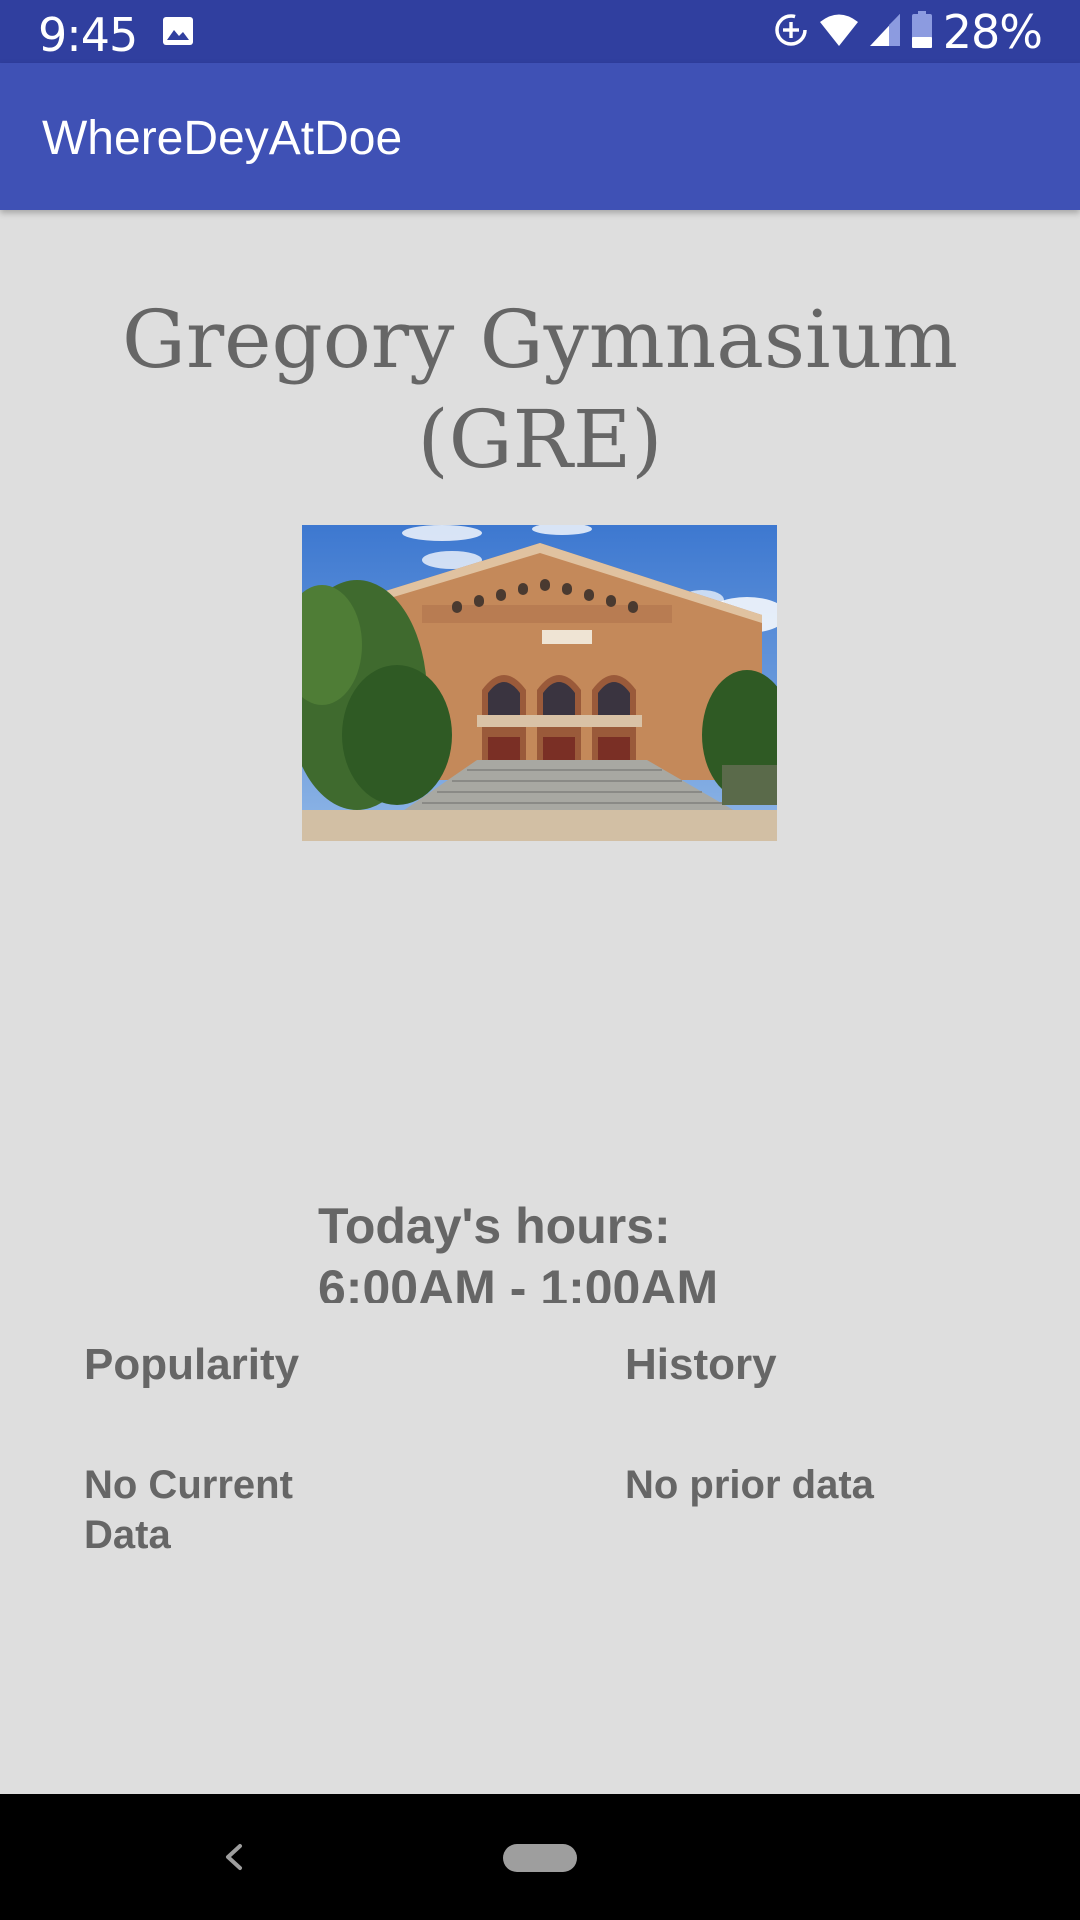 This screenshot has width=1080, height=1920. I want to click on wifi-icon, so click(839, 32).